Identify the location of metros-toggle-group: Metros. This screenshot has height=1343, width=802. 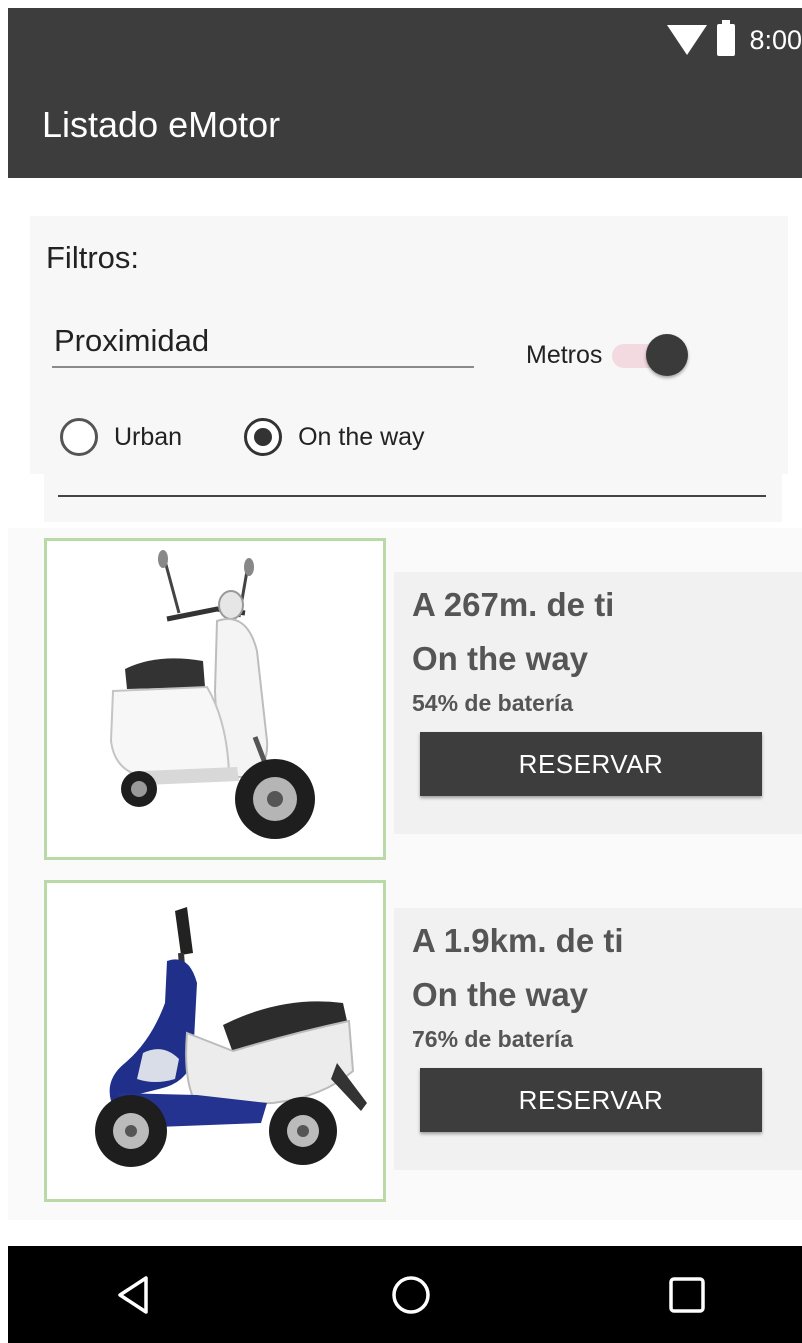
(607, 355).